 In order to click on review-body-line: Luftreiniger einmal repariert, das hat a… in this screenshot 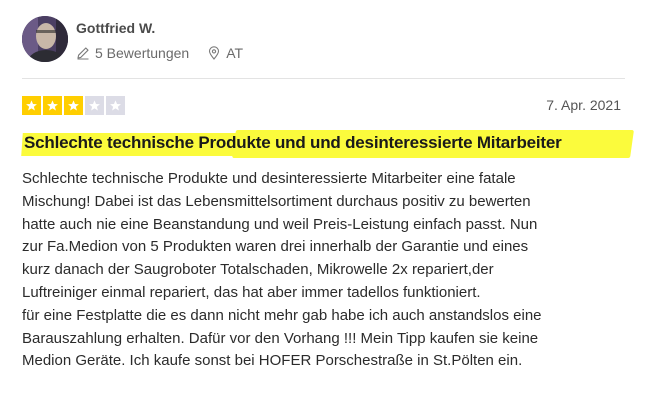, I will do `click(251, 292)`.